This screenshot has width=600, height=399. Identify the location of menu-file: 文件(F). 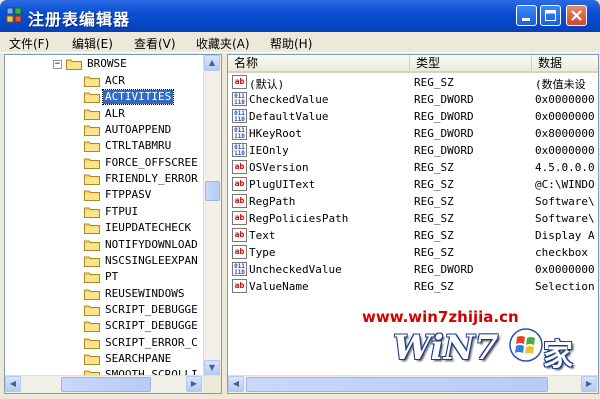
(29, 43).